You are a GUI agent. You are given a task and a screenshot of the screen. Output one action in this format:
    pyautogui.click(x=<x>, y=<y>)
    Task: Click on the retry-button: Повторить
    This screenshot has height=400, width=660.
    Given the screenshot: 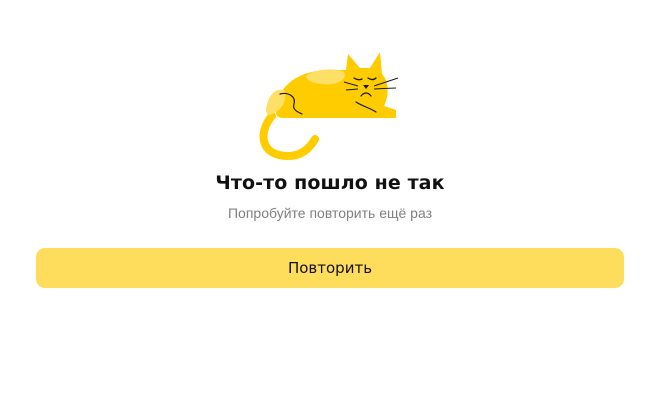 What is the action you would take?
    pyautogui.click(x=330, y=268)
    